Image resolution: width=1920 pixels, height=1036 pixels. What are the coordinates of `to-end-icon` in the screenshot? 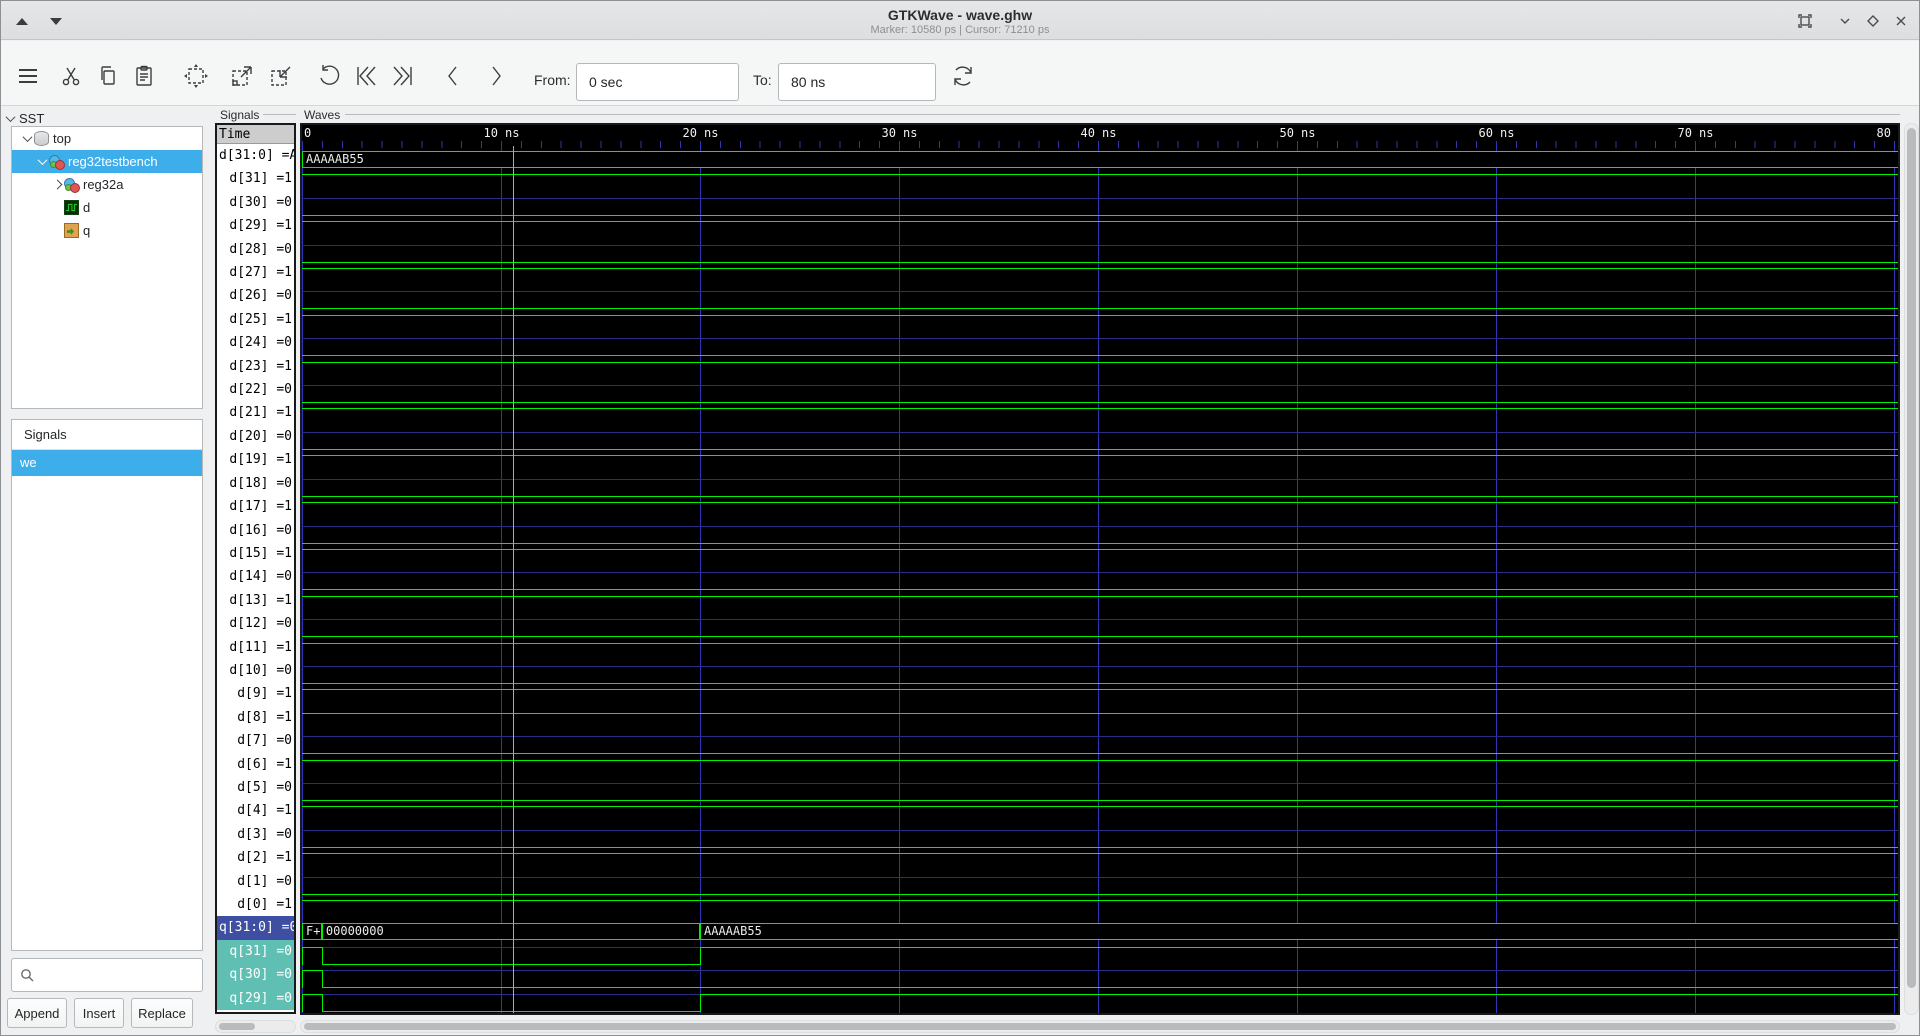 It's located at (403, 76).